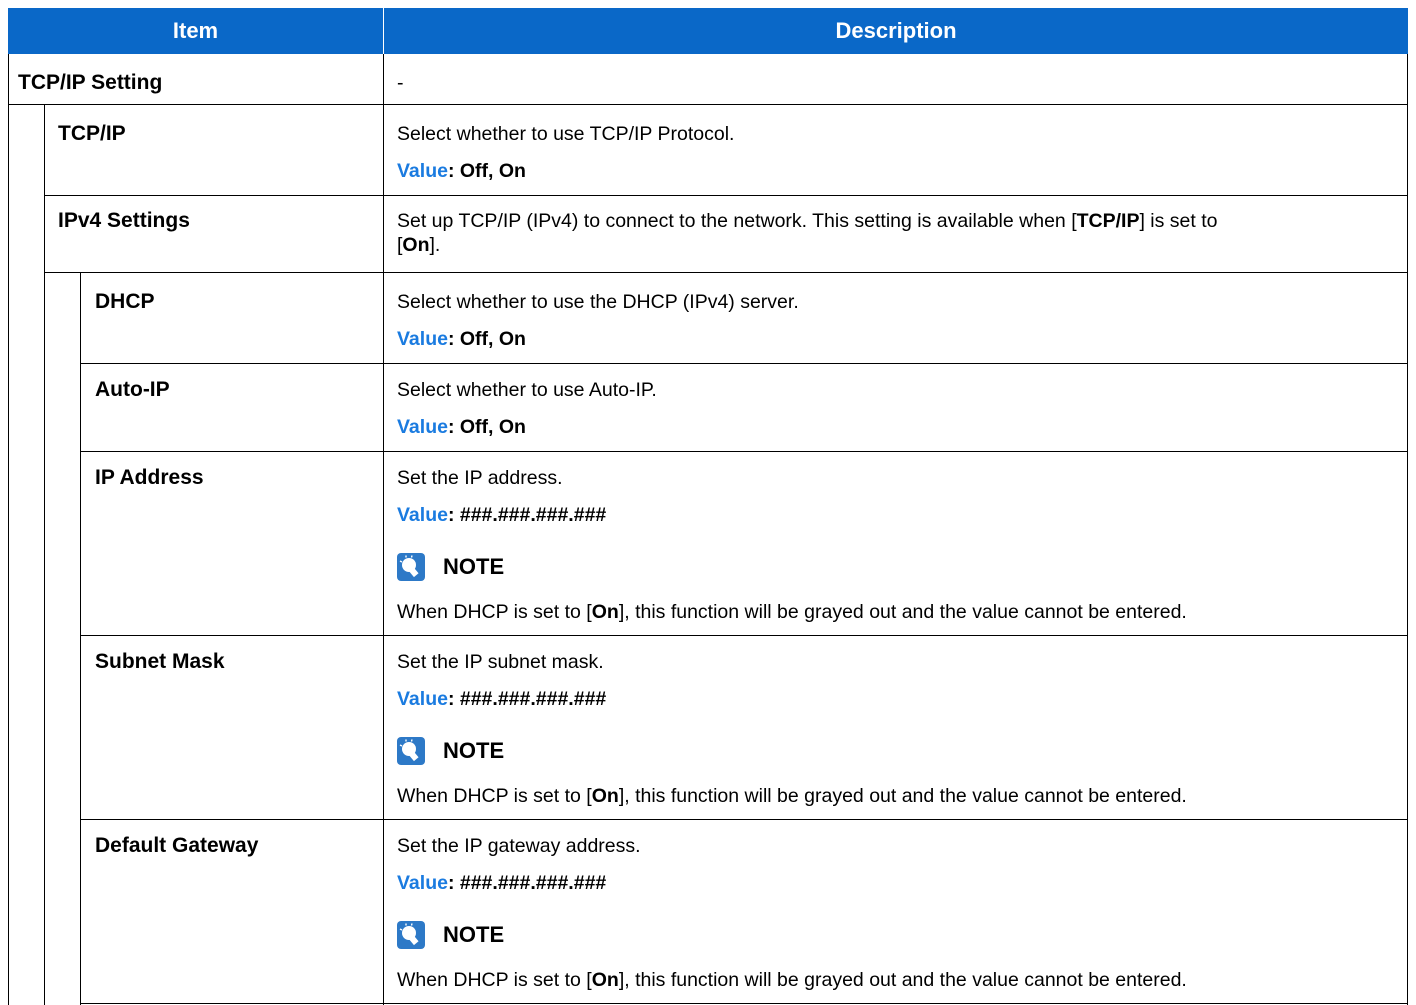  Describe the element at coordinates (519, 846) in the screenshot. I see `row-desc-default-gateway: Set the IP gateway address.` at that location.